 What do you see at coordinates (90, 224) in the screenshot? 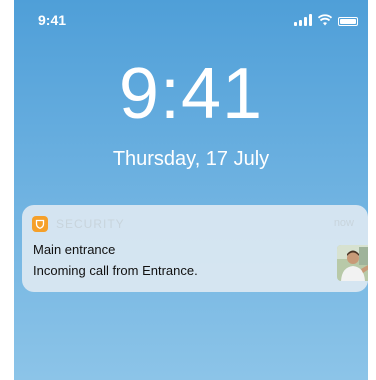
I see `notification-app-name: SECURITY` at bounding box center [90, 224].